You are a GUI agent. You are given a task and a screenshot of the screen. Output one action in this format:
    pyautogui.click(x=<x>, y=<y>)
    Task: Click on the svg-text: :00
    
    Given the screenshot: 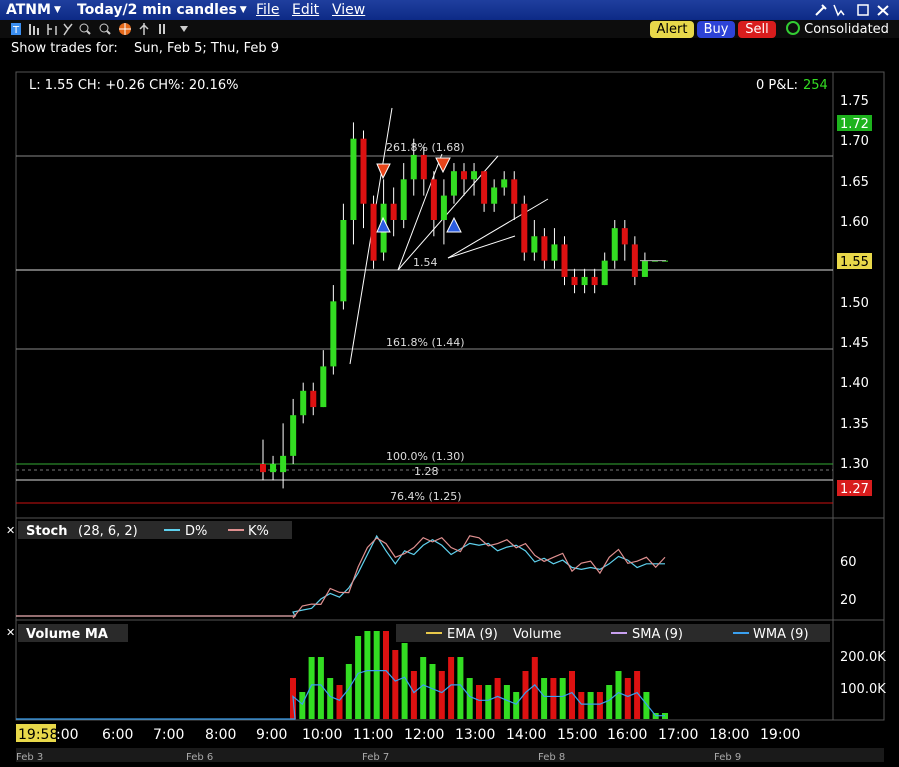 What is the action you would take?
    pyautogui.click(x=67, y=735)
    